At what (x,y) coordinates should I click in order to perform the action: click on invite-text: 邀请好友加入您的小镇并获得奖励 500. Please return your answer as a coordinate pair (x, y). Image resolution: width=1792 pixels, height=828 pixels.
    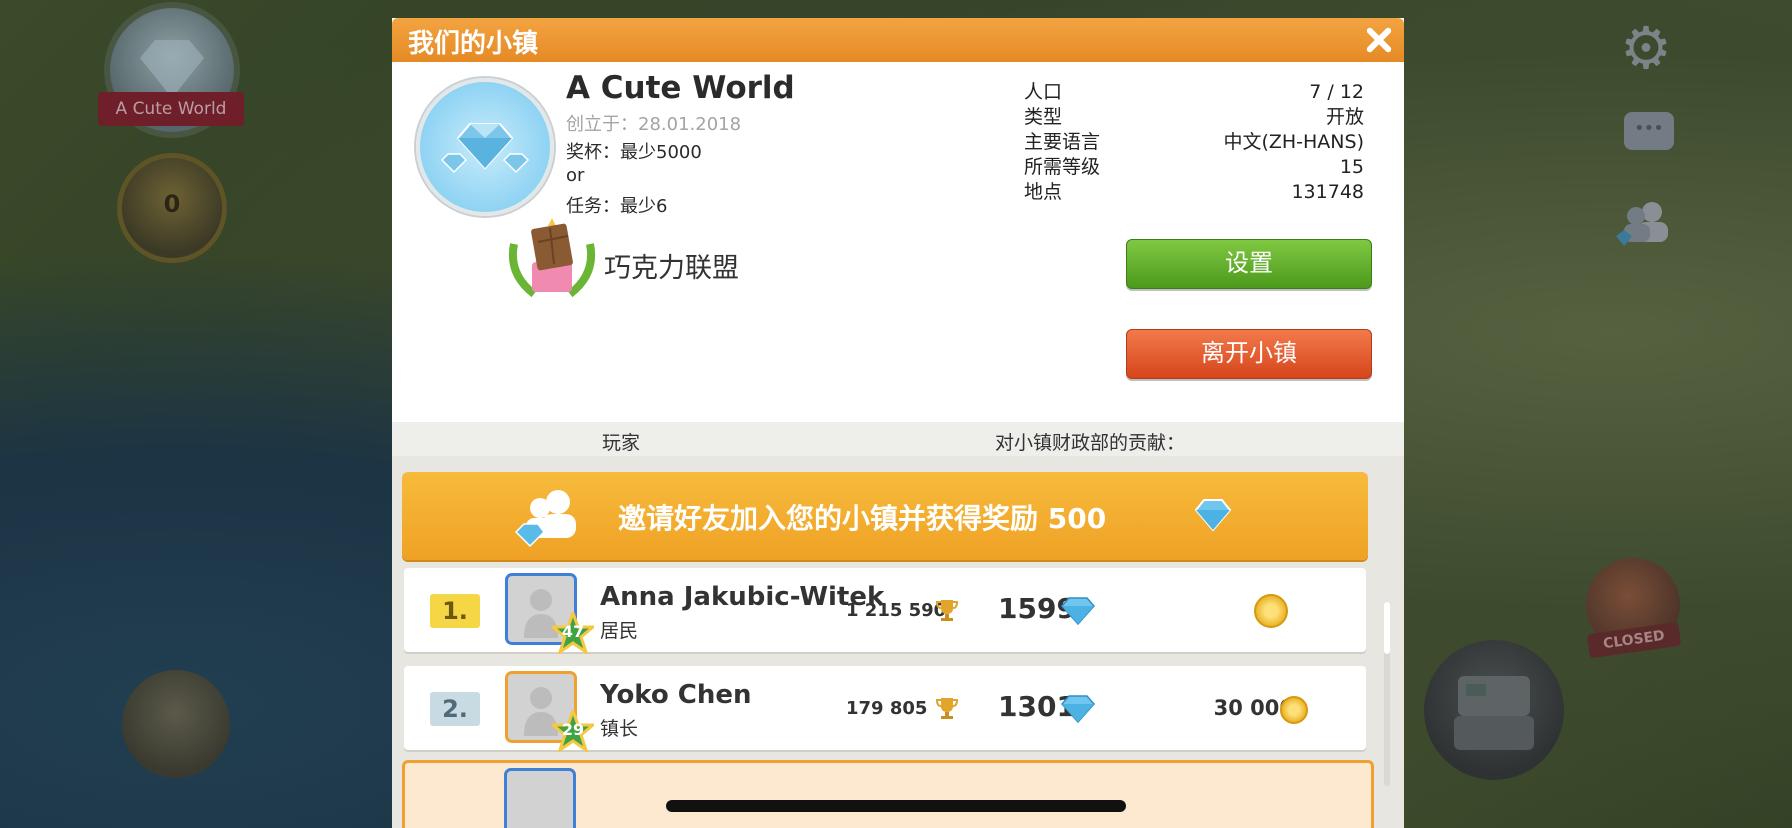
    Looking at the image, I should click on (862, 518).